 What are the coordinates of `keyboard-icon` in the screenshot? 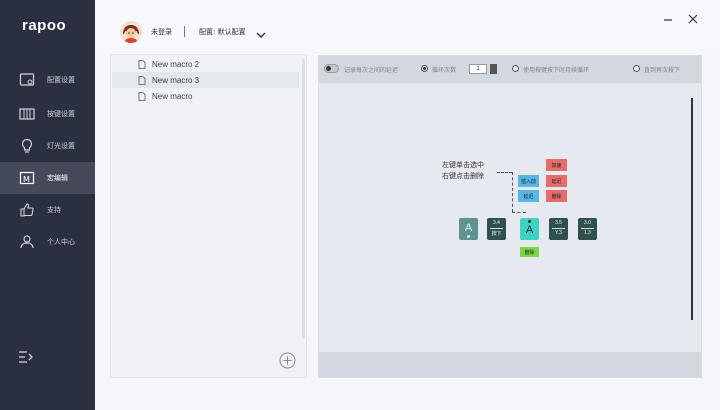 It's located at (27, 114).